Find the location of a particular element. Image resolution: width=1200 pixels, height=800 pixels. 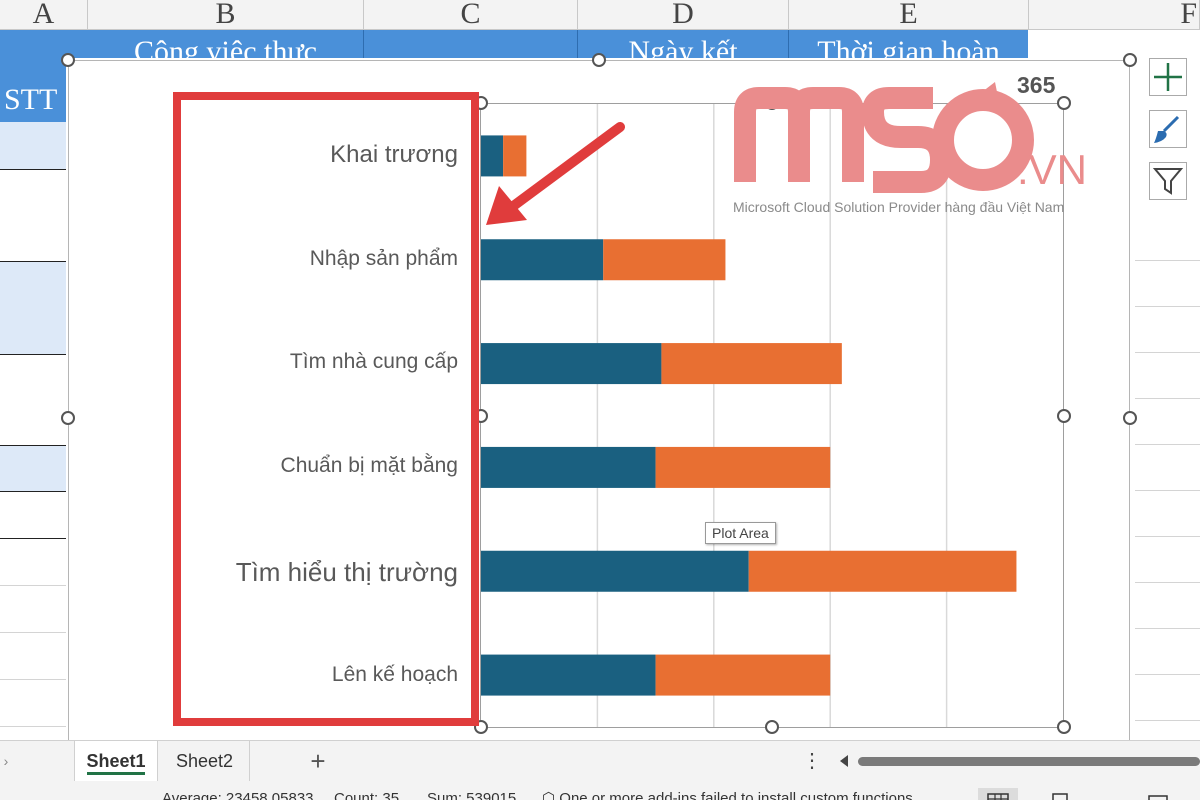

column-header-a: A is located at coordinates (44, 15).